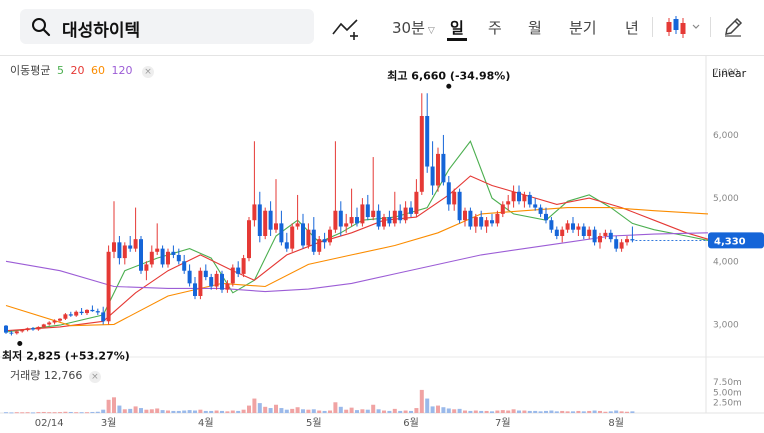  I want to click on ma-period-20: 20, so click(77, 70).